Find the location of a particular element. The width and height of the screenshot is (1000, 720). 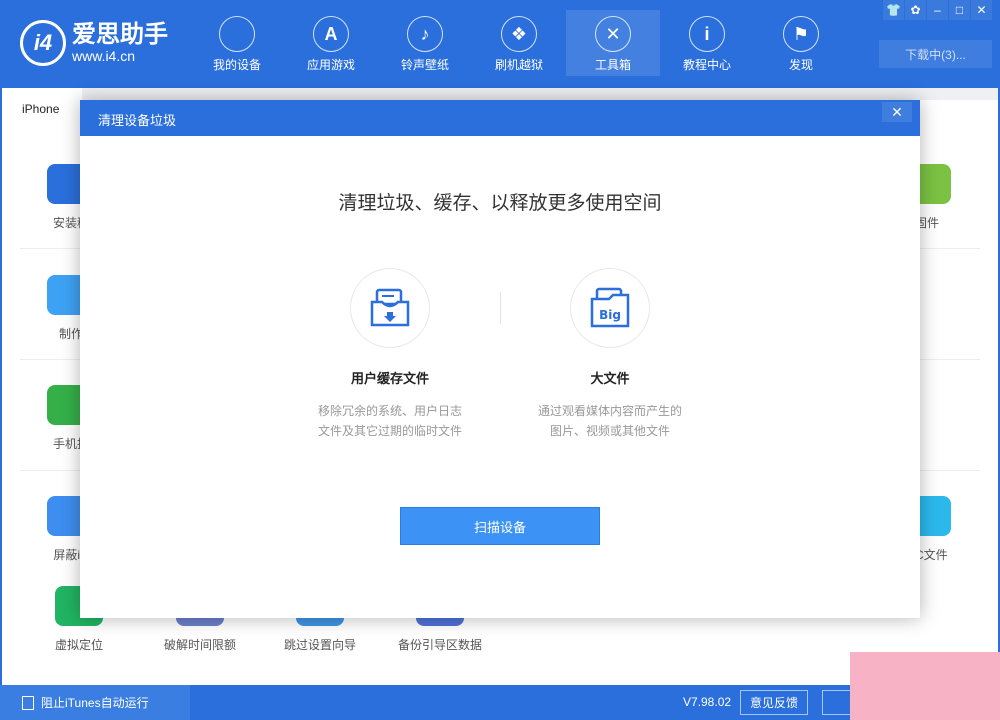

dialog-heading: 清理垃圾、缓存、以释放更多使用空间 is located at coordinates (500, 203).